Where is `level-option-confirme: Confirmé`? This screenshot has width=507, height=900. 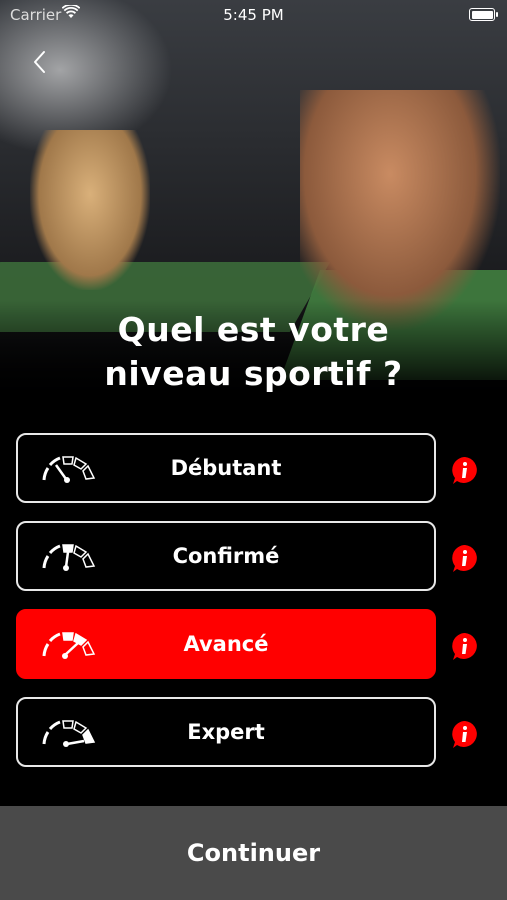
level-option-confirme: Confirmé is located at coordinates (226, 556).